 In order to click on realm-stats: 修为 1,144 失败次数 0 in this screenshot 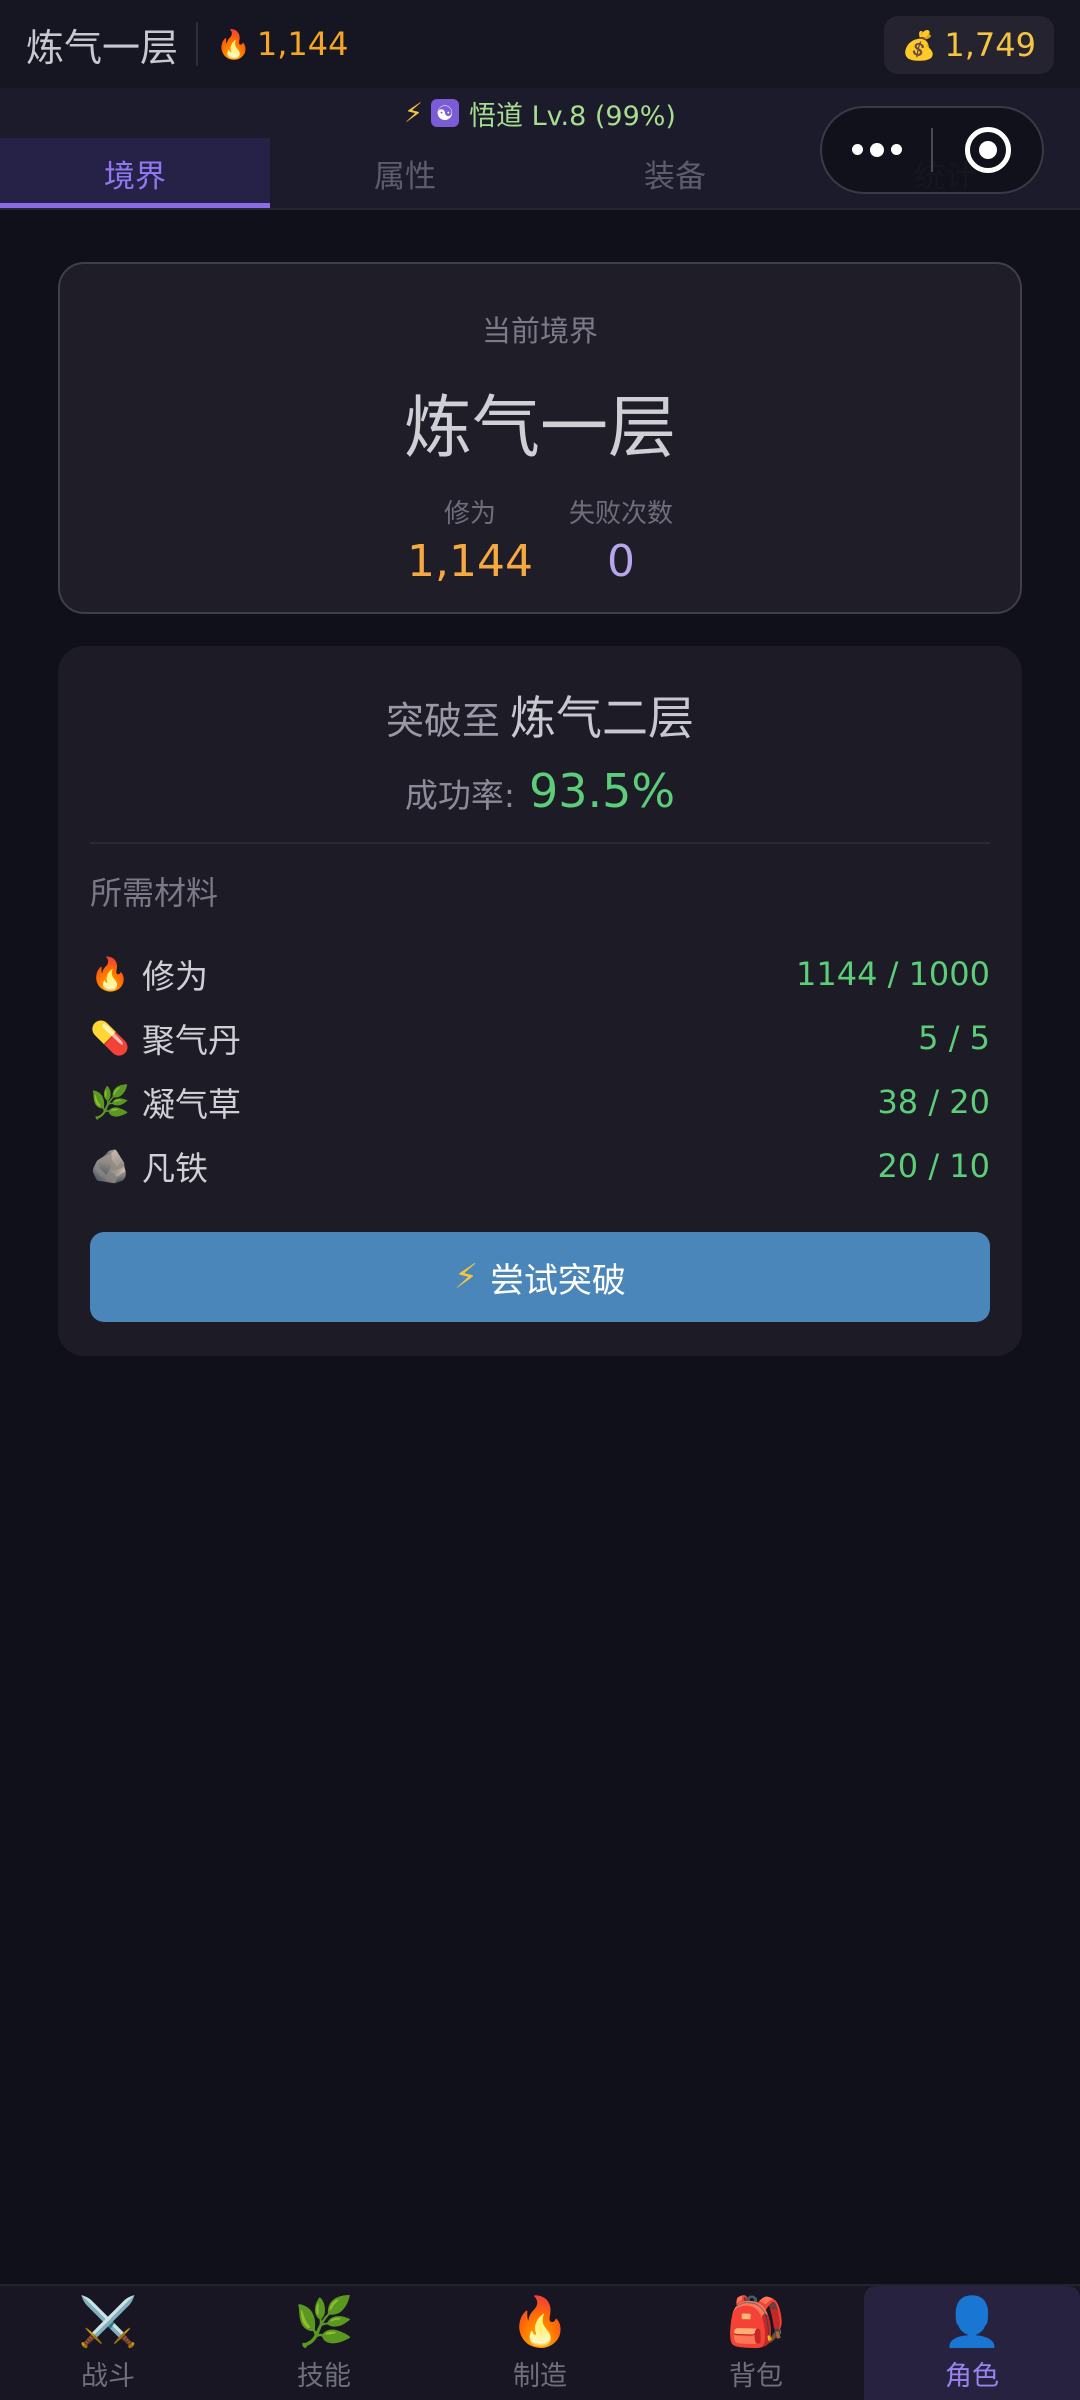, I will do `click(540, 540)`.